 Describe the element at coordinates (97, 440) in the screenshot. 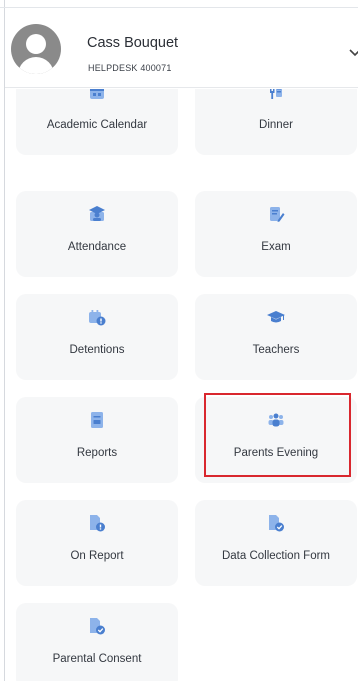

I see `menu-tile-reports: Reports` at that location.